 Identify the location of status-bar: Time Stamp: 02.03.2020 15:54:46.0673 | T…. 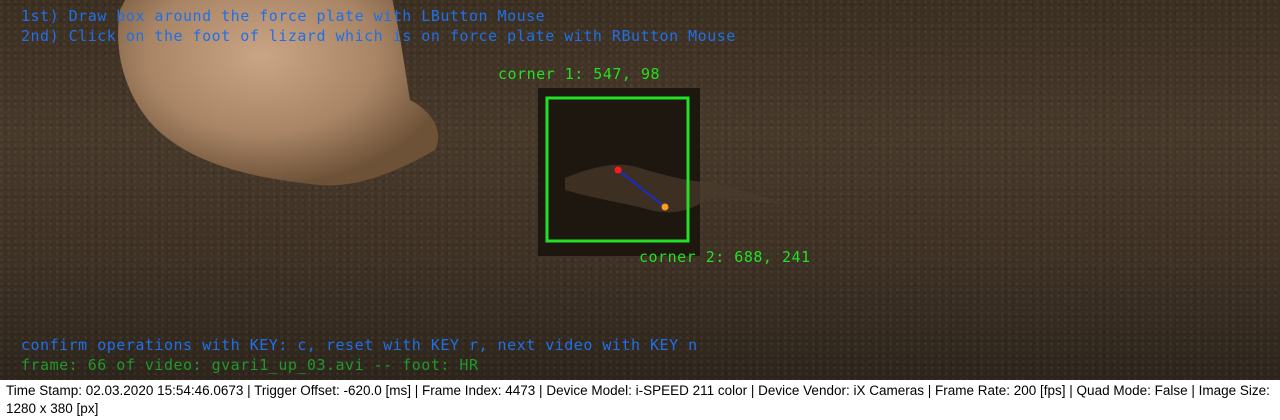
(640, 400).